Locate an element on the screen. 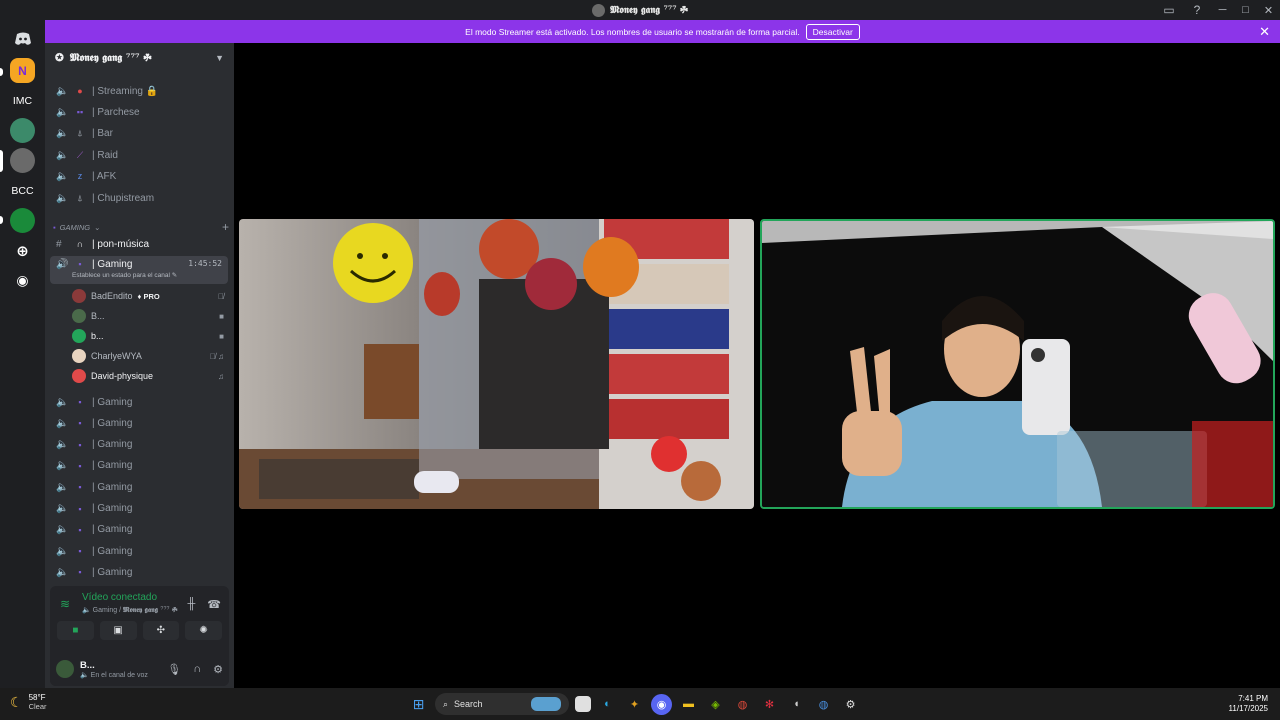 This screenshot has width=1280, height=720. inbox-icon: ▭ is located at coordinates (1169, 10).